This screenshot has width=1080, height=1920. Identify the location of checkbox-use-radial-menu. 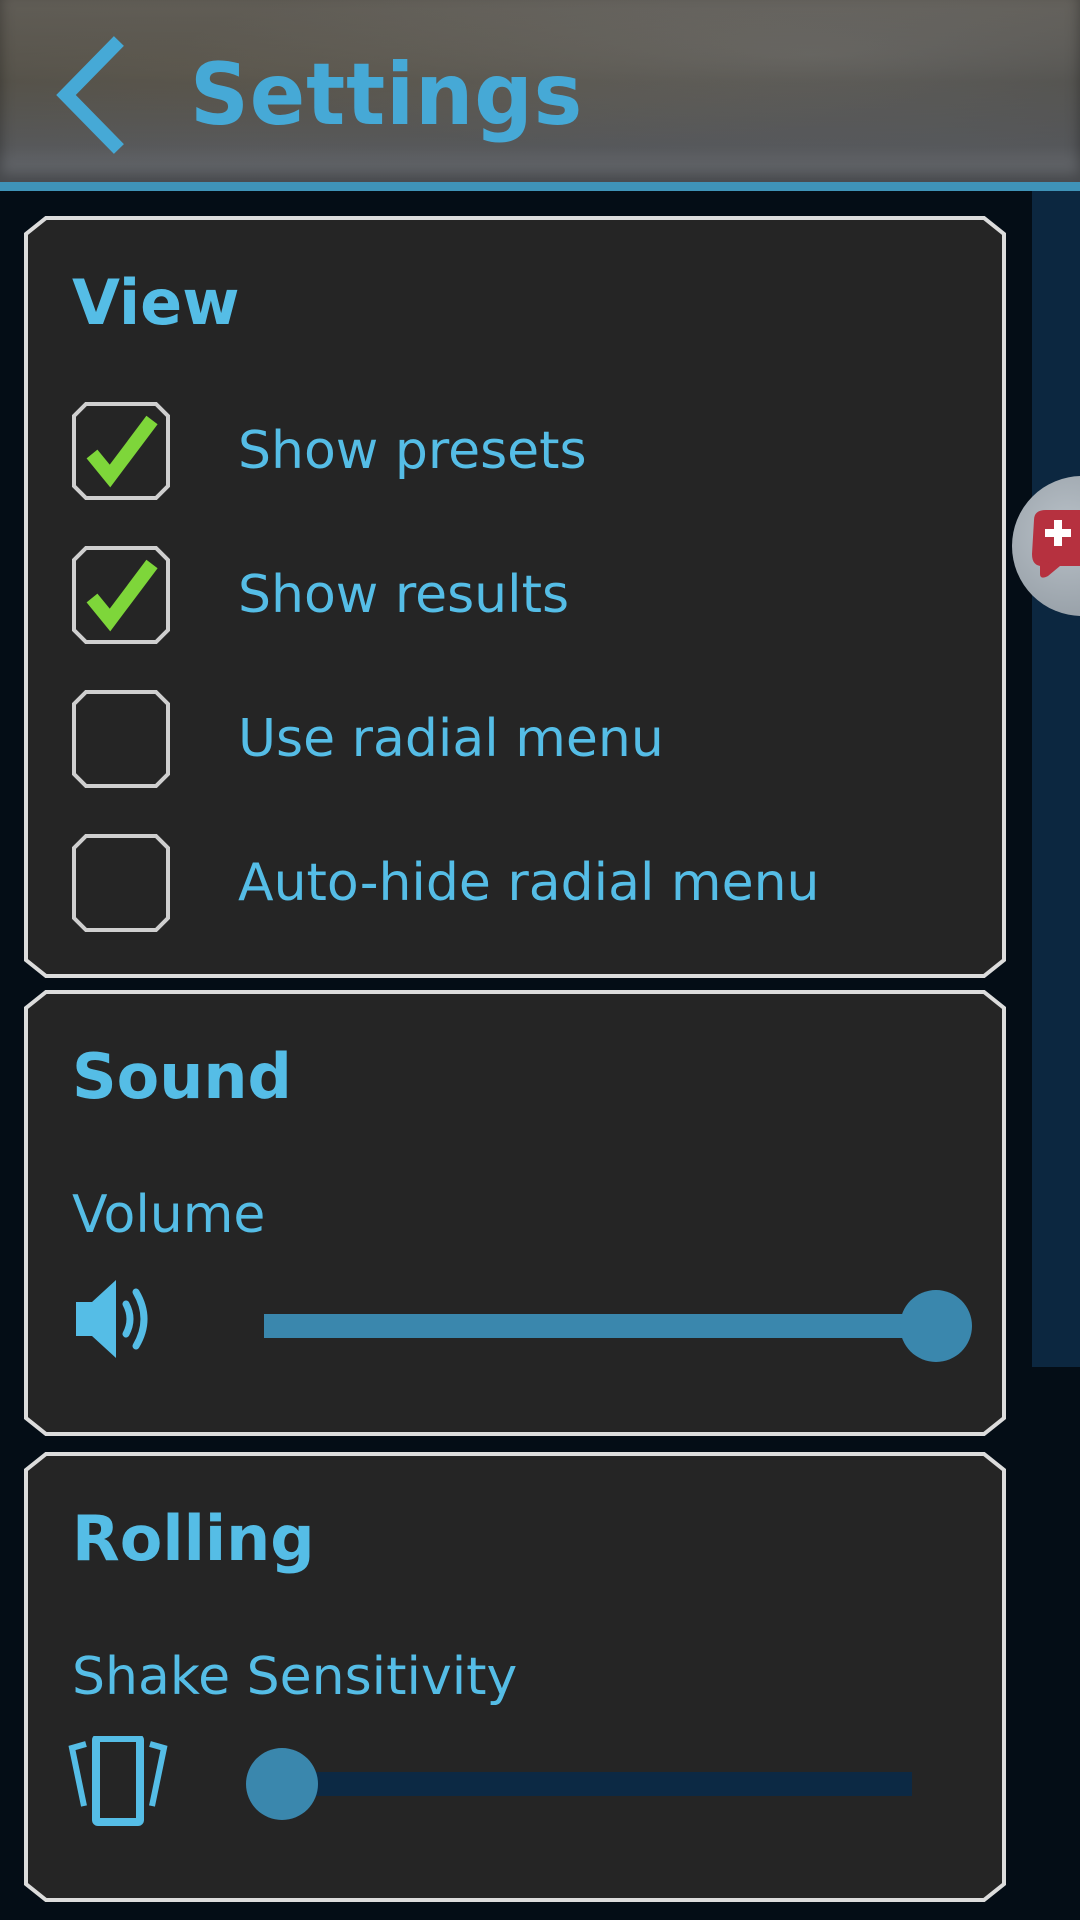
(121, 739).